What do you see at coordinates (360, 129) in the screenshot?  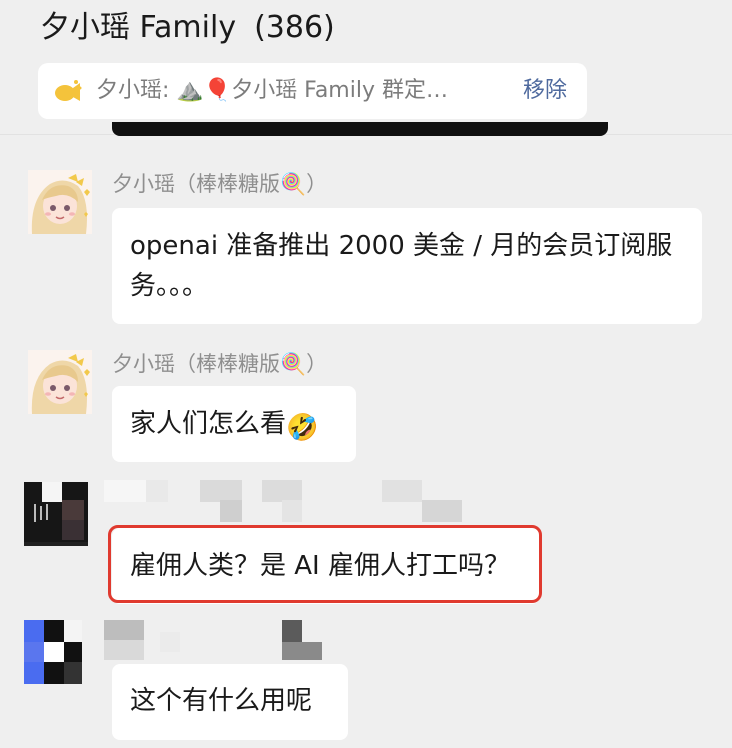 I see `previous-message-bubble` at bounding box center [360, 129].